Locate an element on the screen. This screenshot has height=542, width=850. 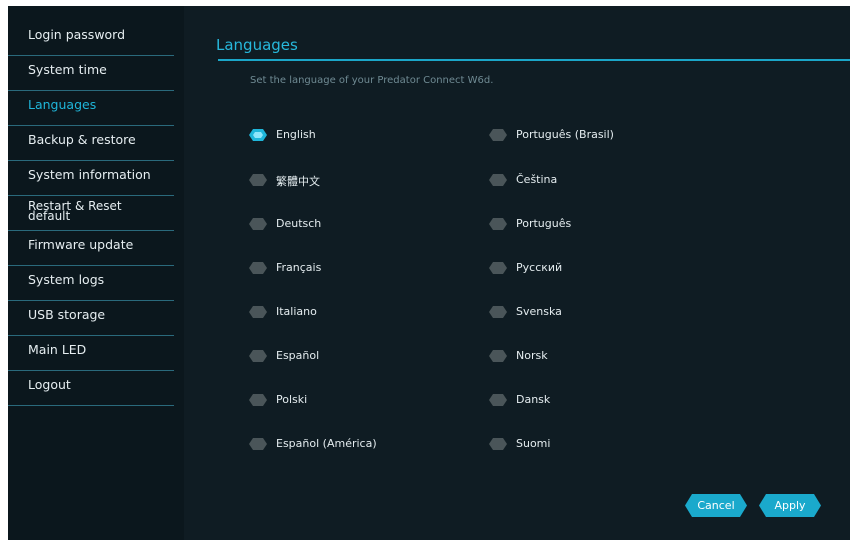
sidebar-item-restart-reset: Restart & Reset default is located at coordinates (91, 213).